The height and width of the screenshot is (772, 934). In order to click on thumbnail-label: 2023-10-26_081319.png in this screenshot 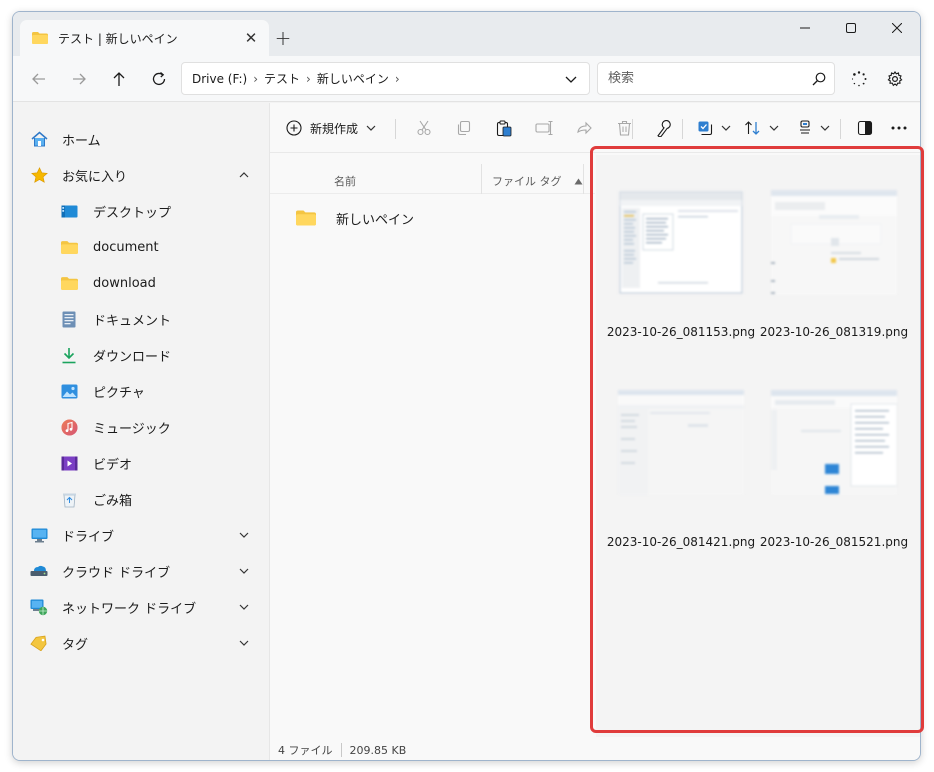, I will do `click(834, 332)`.